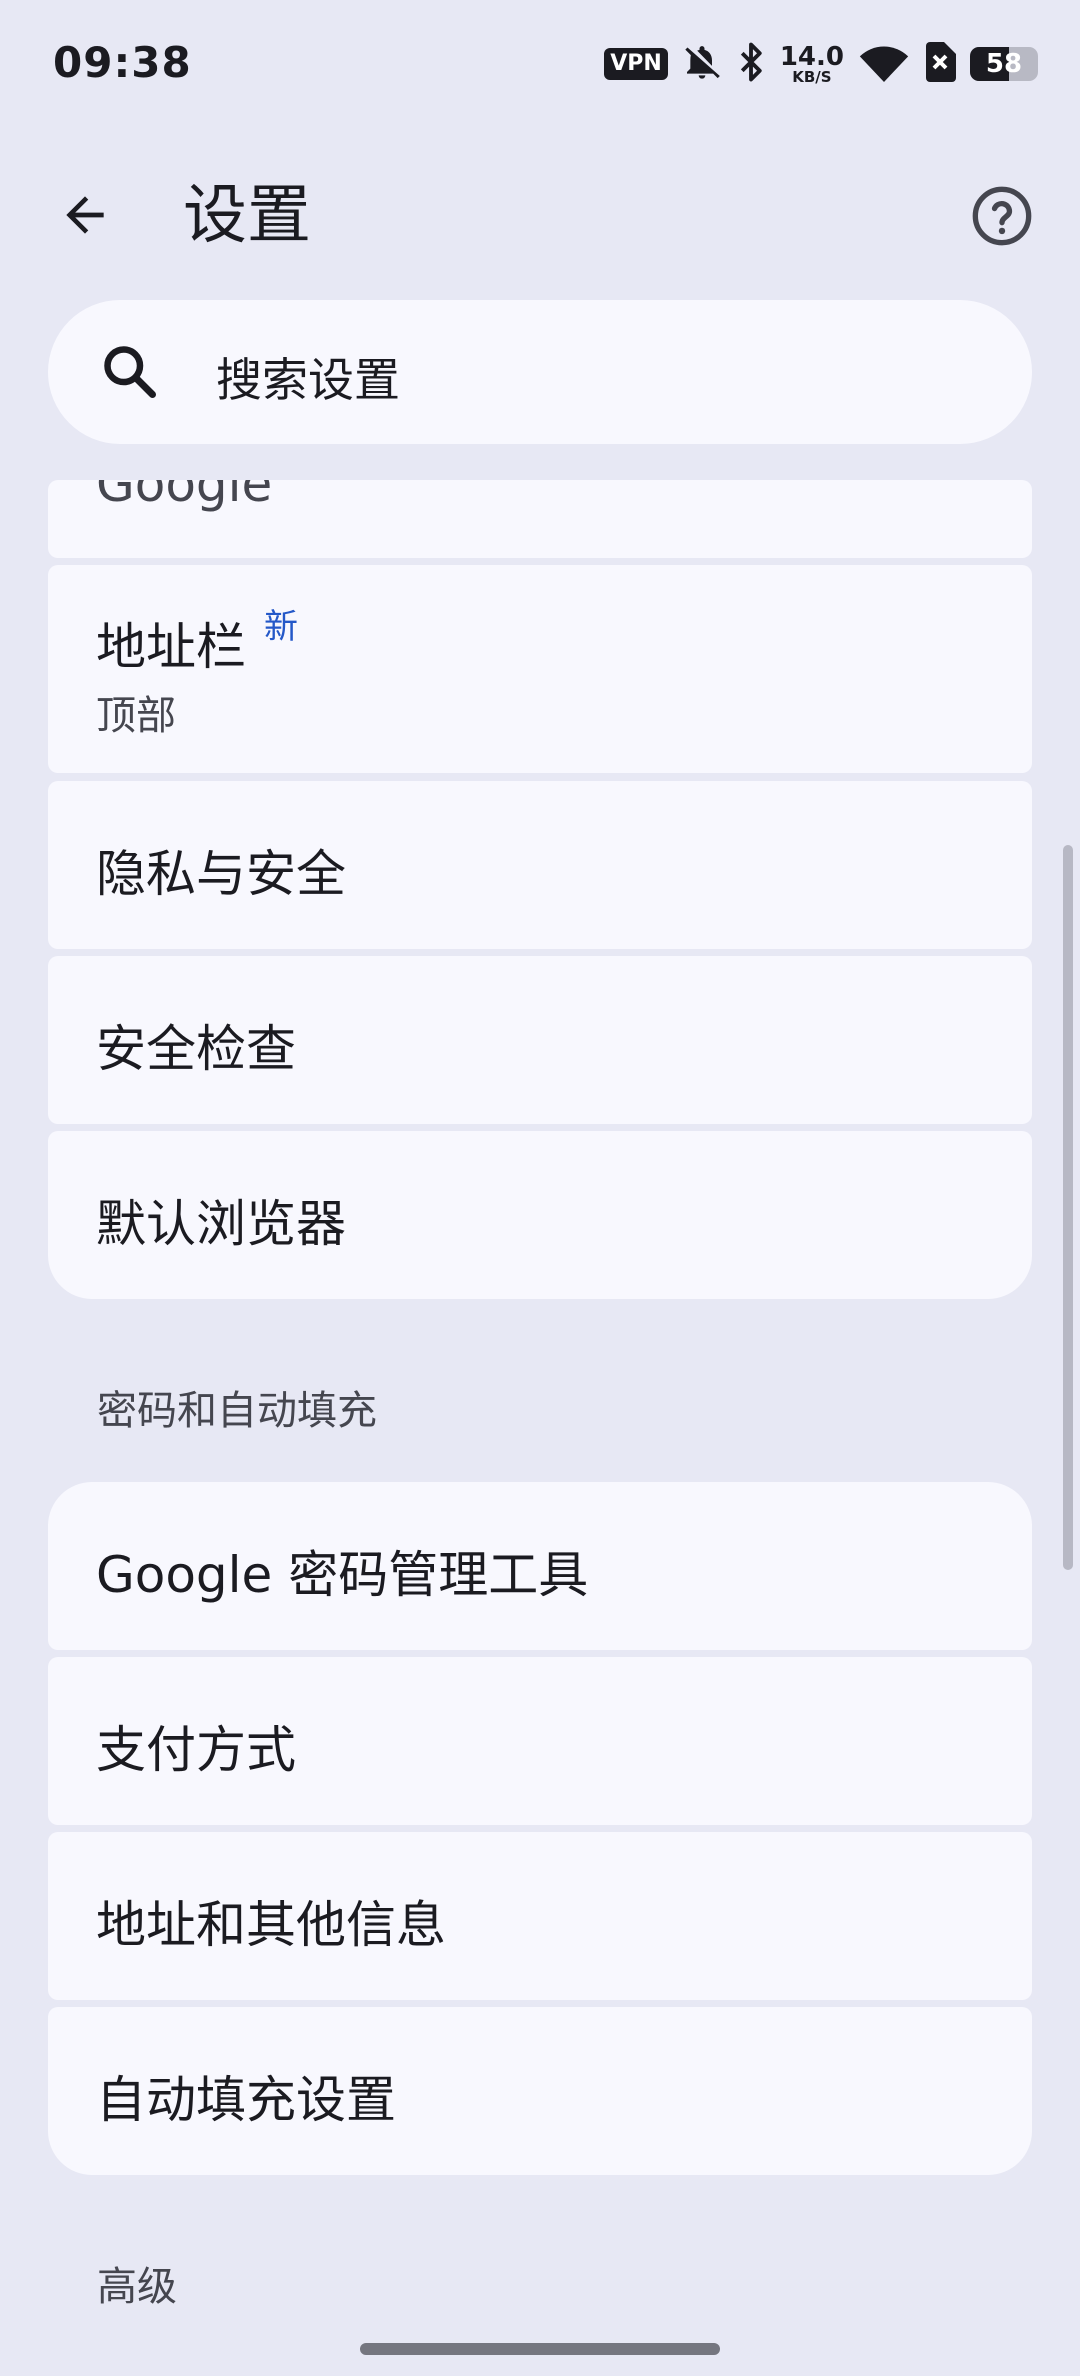 This screenshot has width=1080, height=2376. I want to click on settings-item-label: 隐私与安全, so click(221, 874).